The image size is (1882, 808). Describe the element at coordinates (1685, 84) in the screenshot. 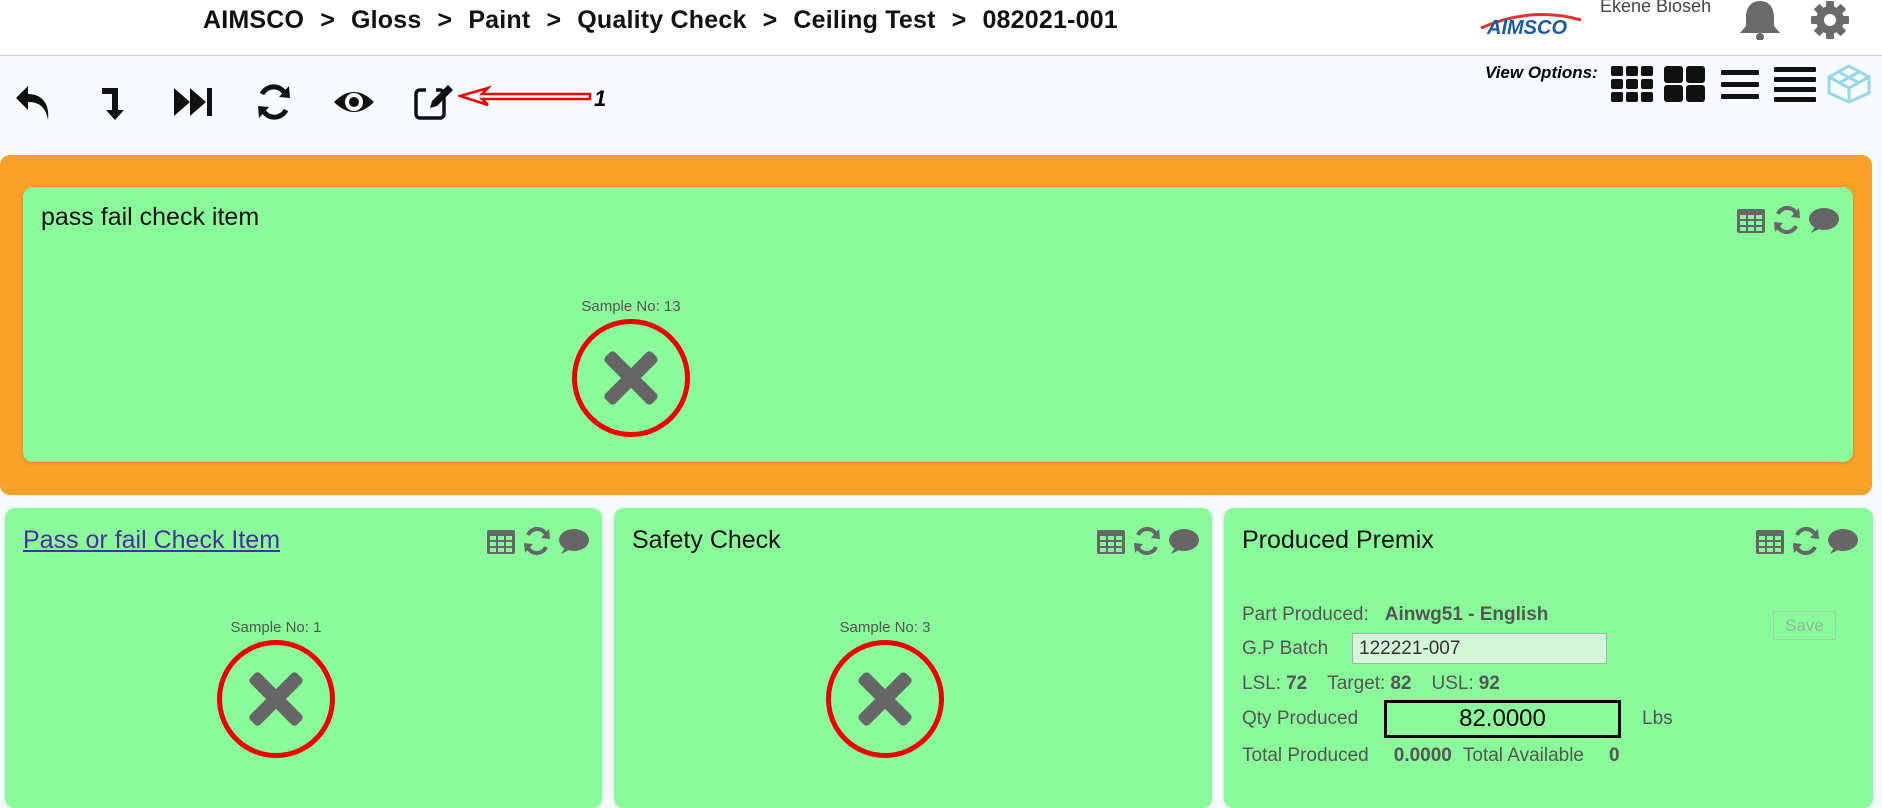

I see `grid-large-icon` at that location.